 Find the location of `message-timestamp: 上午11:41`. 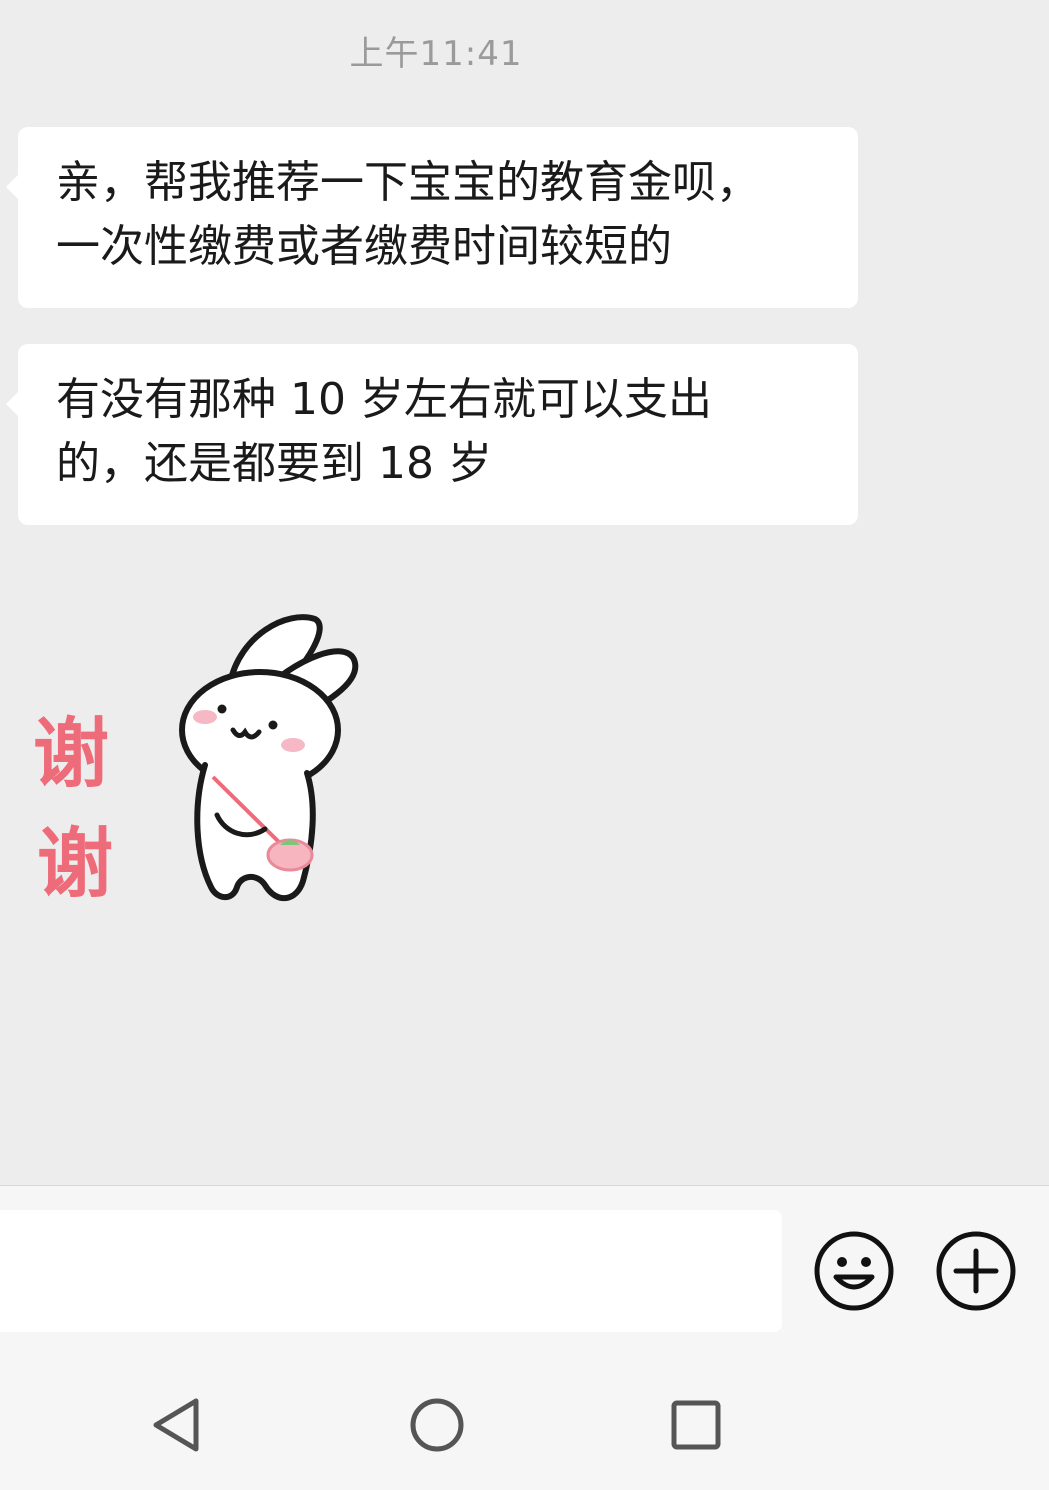

message-timestamp: 上午11:41 is located at coordinates (436, 54).